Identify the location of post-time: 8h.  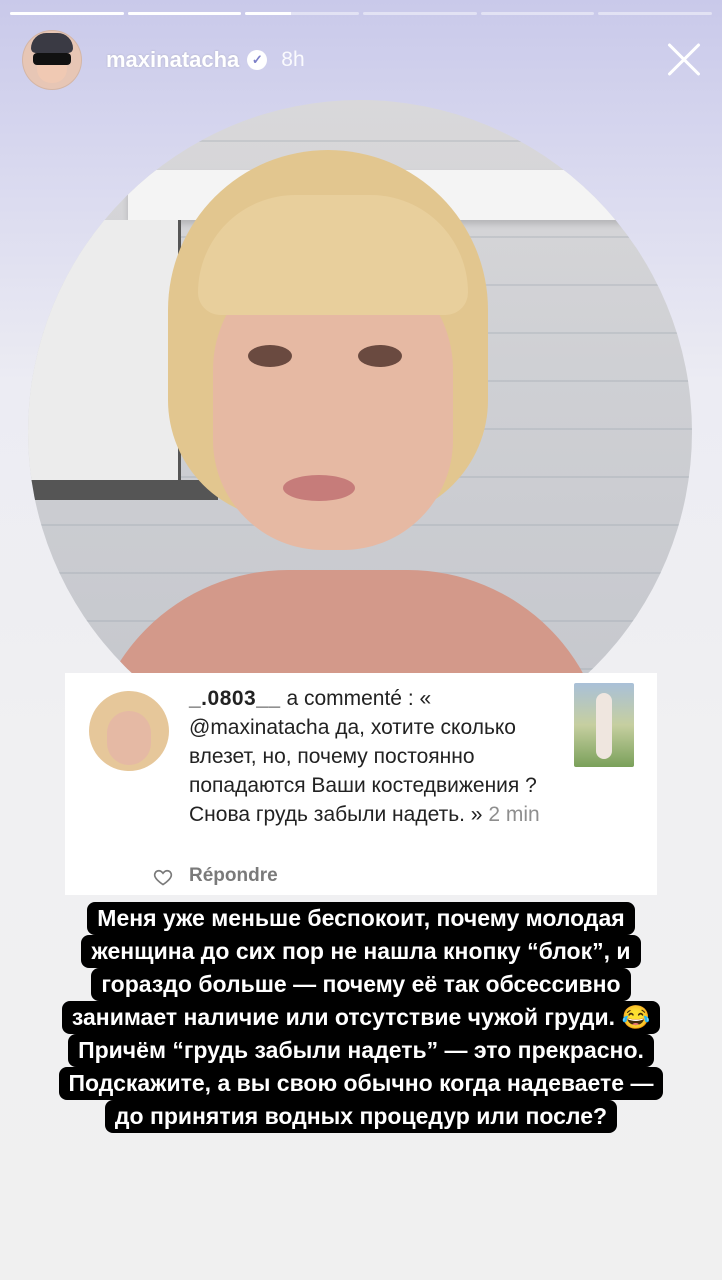
(293, 59).